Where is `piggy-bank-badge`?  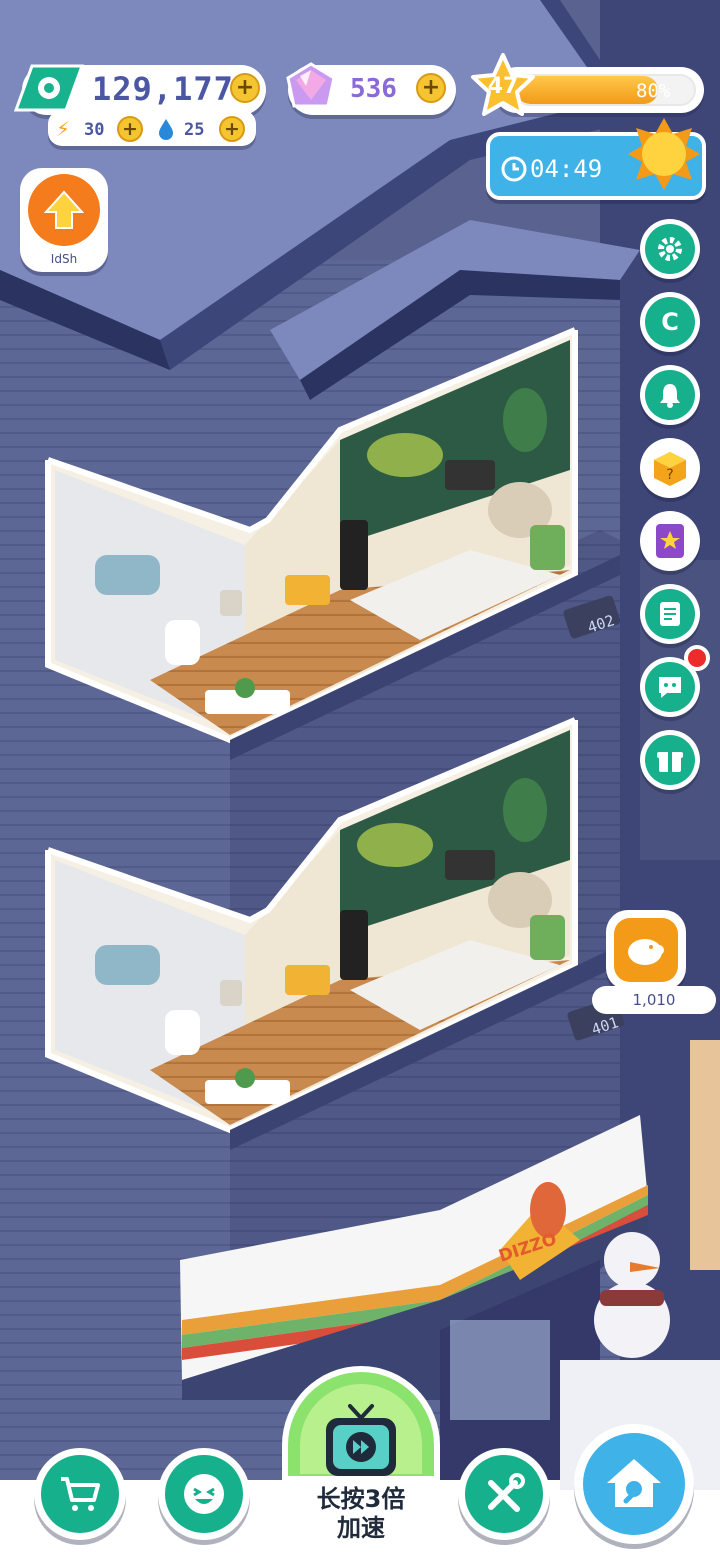
piggy-bank-badge is located at coordinates (646, 950).